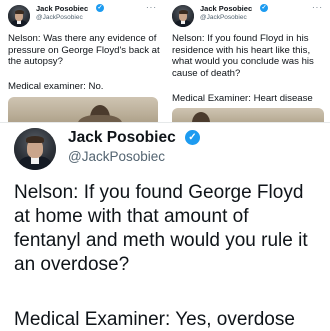 The image size is (330, 331). I want to click on tweet-answer: Medical Examiner: Heart disease, so click(242, 98).